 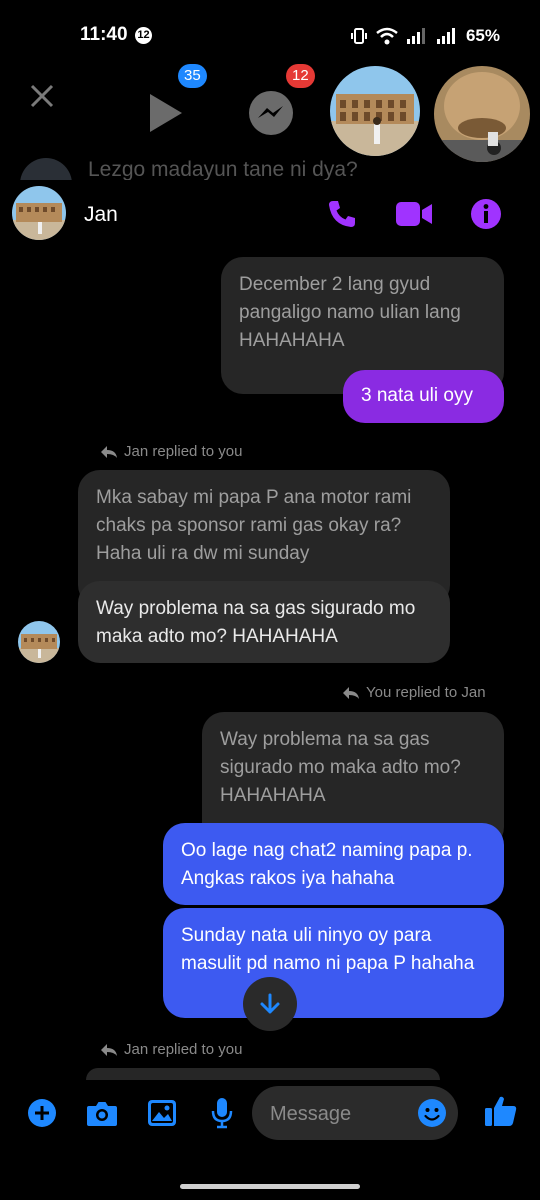 I want to click on vibrate-icon, so click(x=358, y=36).